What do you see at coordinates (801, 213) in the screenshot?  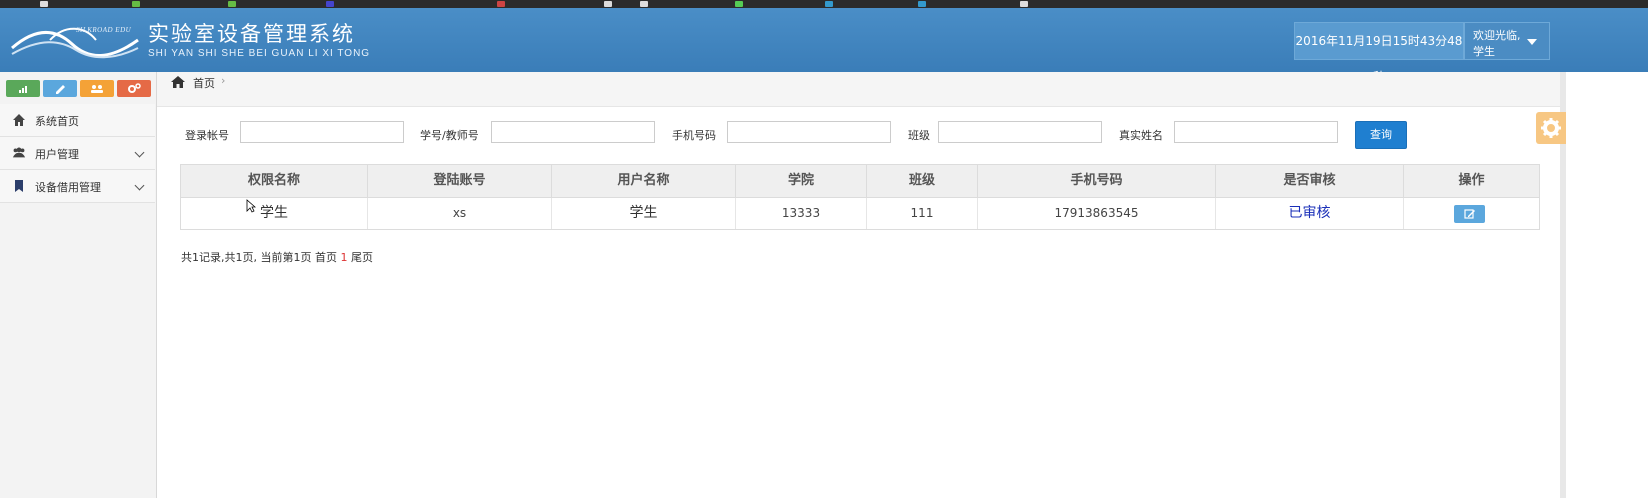 I see `cell-college: 13333` at bounding box center [801, 213].